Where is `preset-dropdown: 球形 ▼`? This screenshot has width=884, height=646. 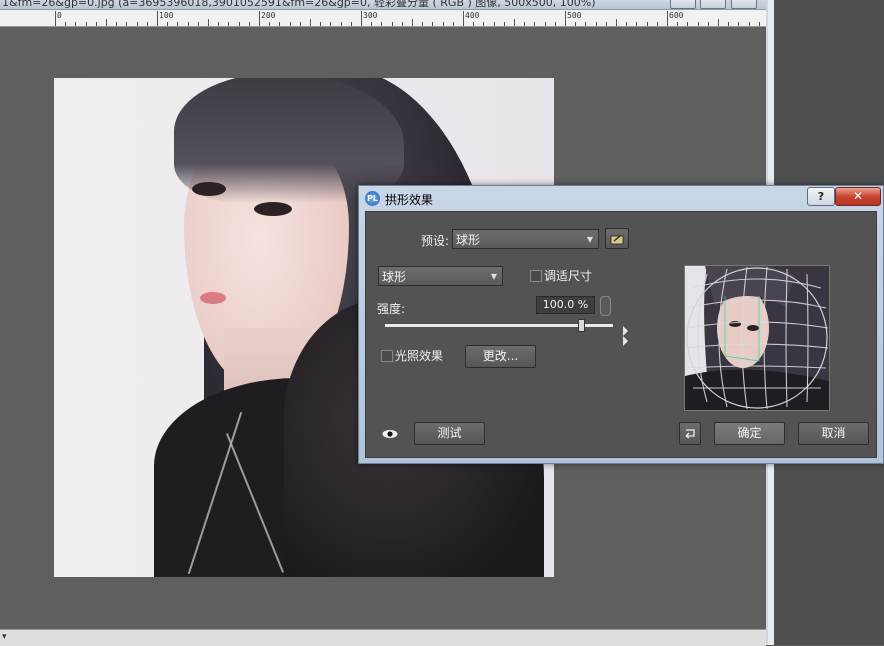 preset-dropdown: 球形 ▼ is located at coordinates (525, 239).